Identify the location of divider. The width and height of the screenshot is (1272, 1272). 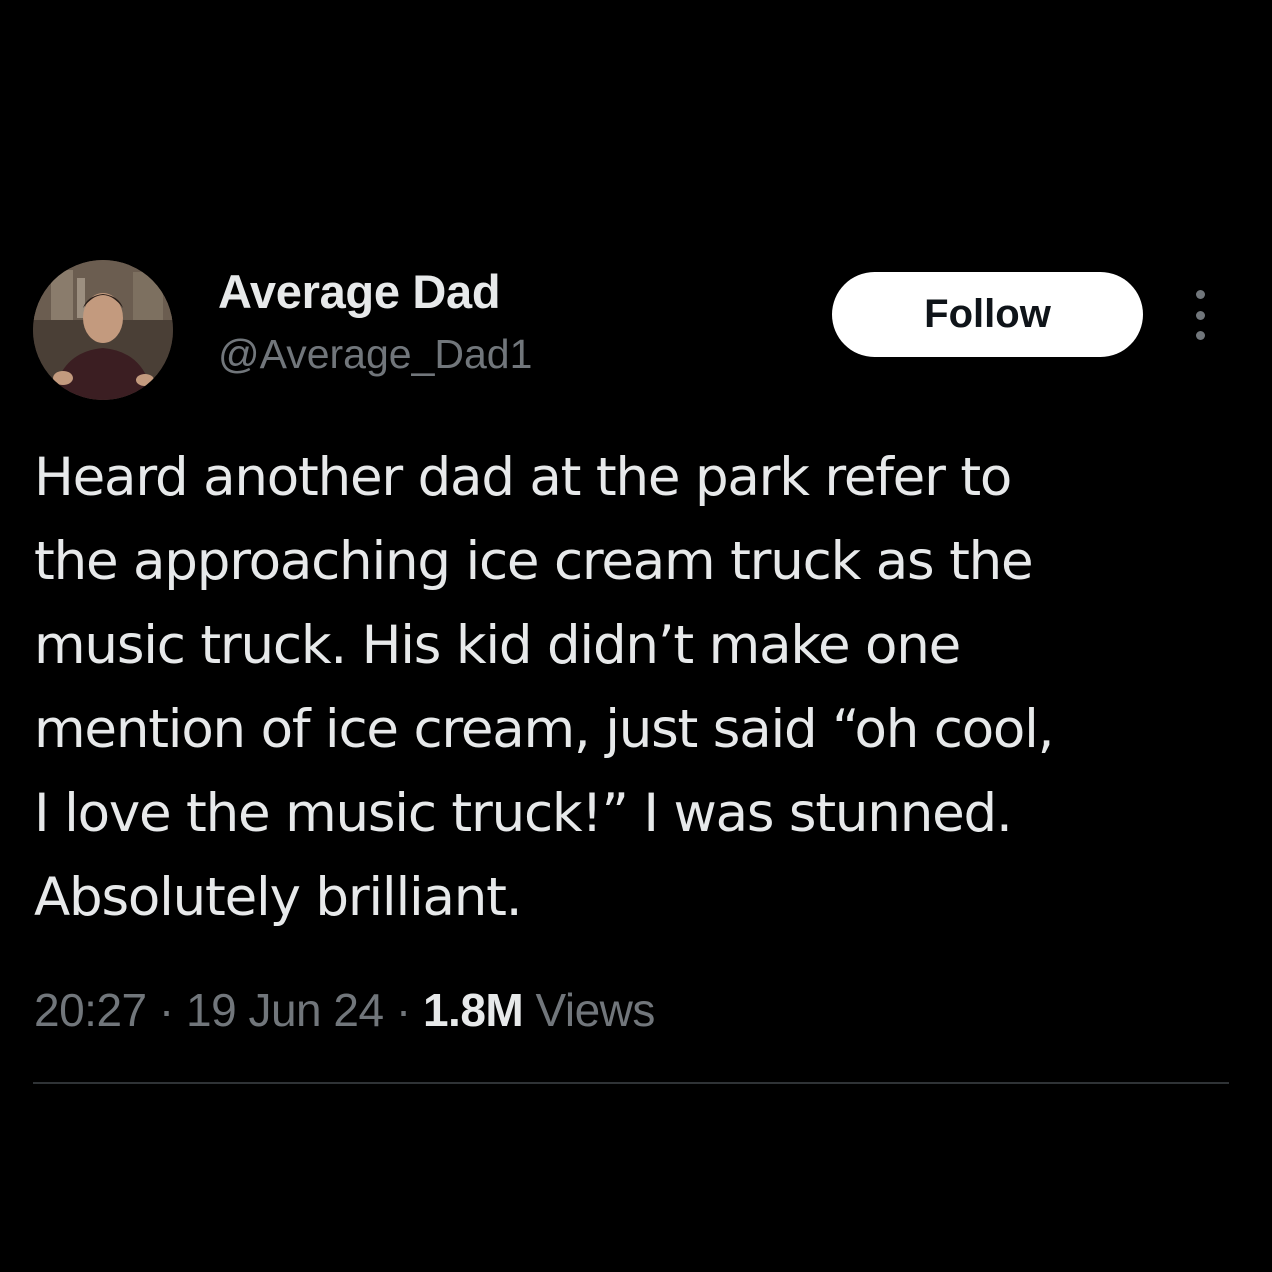
(631, 1083).